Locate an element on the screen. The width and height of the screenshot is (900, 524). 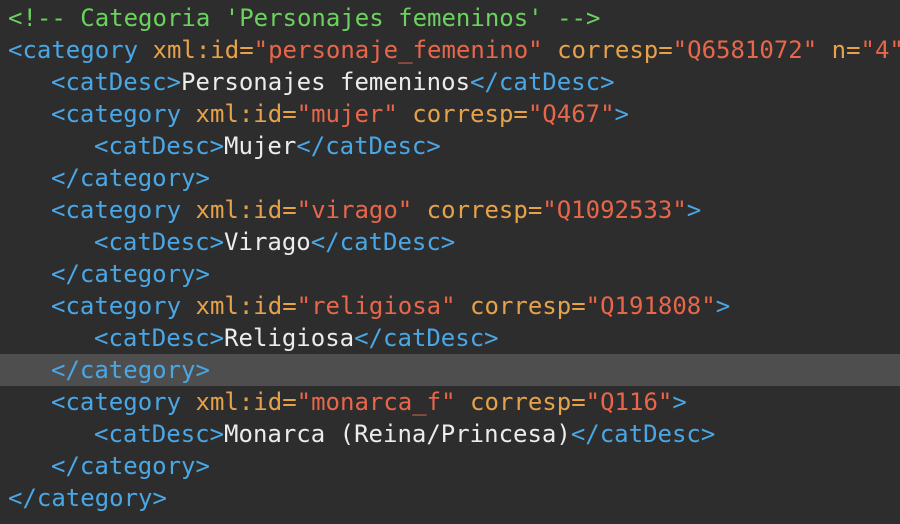
code-line-catdesc-personajes: <catDesc>Personajes femeninos</catDesc> is located at coordinates (450, 82).